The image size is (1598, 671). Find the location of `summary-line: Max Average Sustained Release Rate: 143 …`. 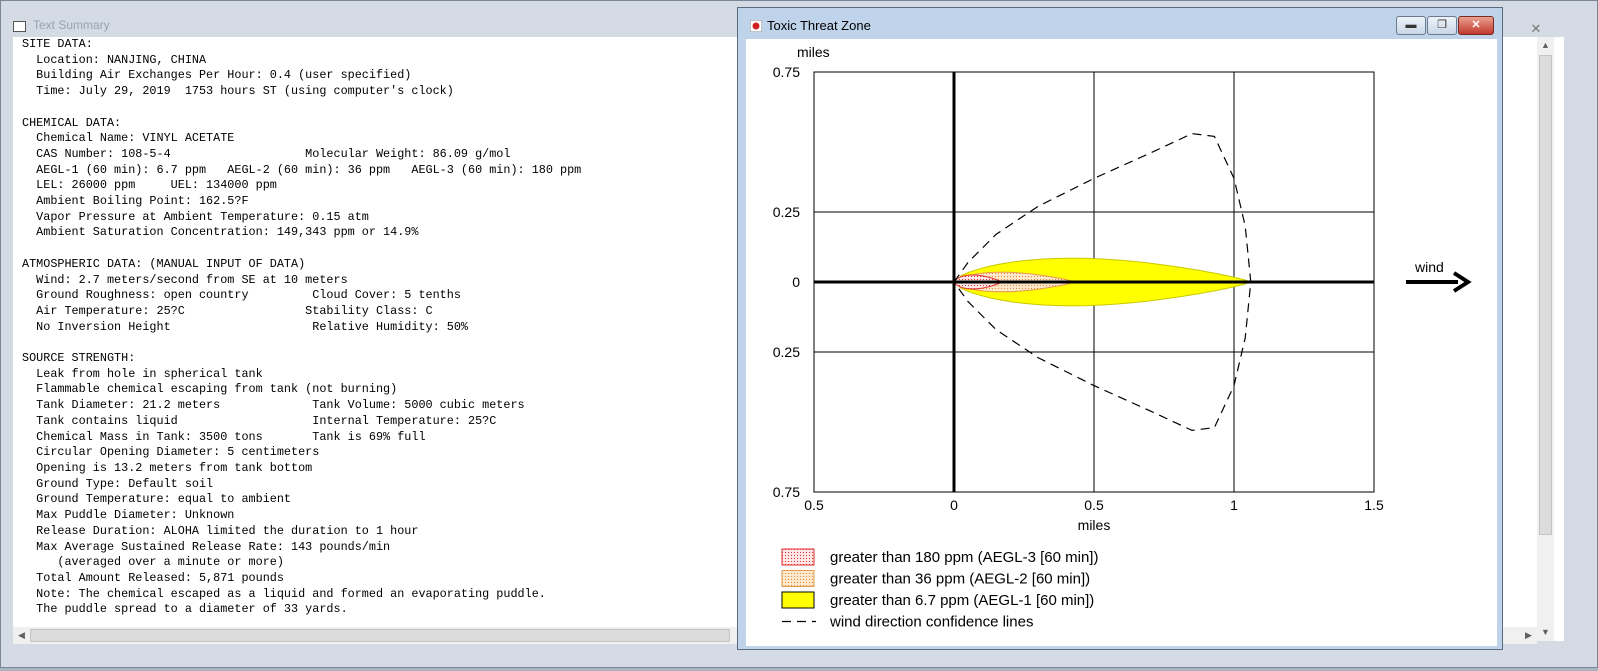

summary-line: Max Average Sustained Release Rate: 143 … is located at coordinates (206, 546).